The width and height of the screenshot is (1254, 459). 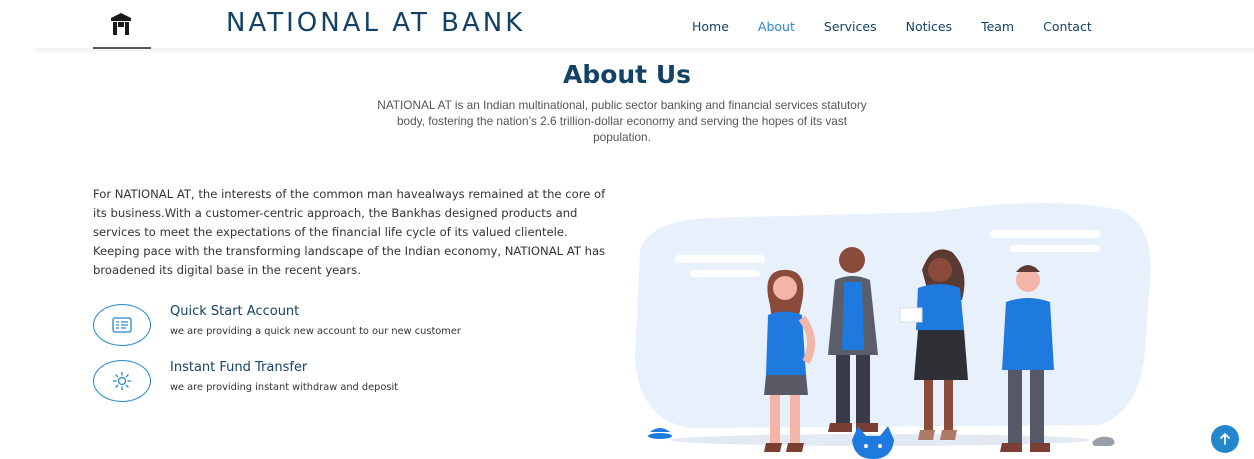 I want to click on arrow-up-icon, so click(x=1225, y=439).